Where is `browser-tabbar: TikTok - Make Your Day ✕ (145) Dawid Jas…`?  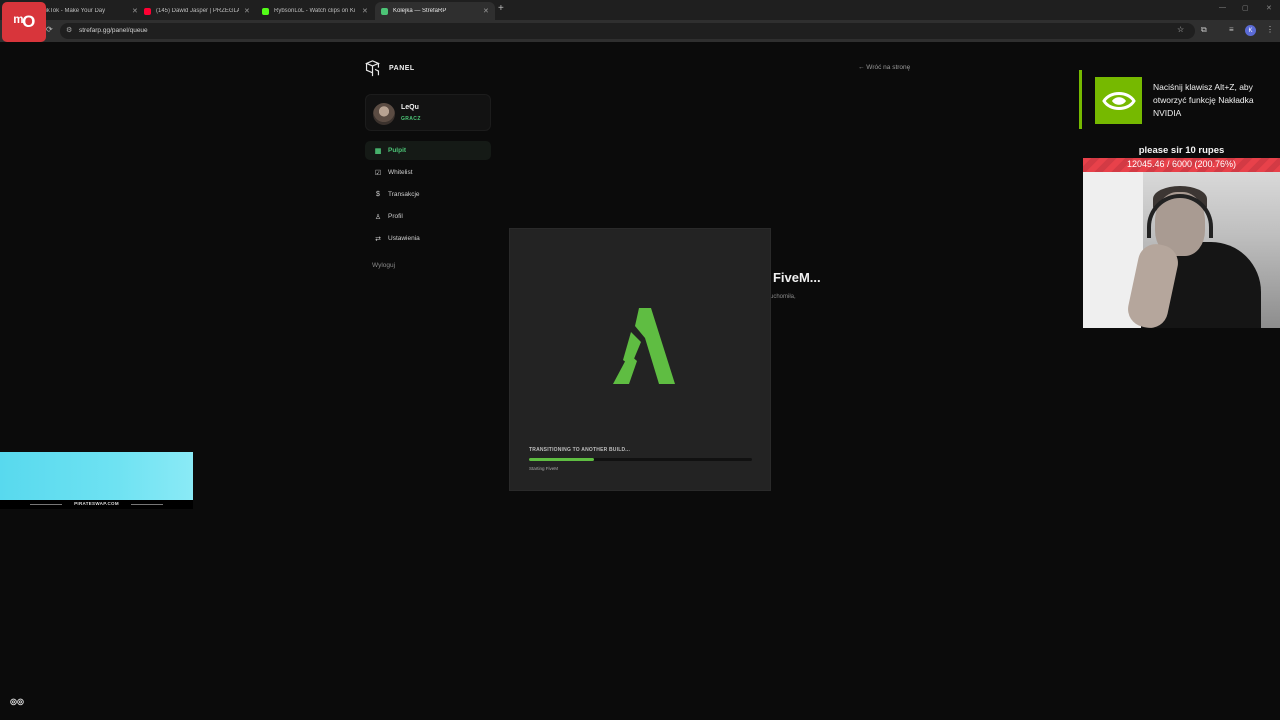 browser-tabbar: TikTok - Make Your Day ✕ (145) Dawid Jas… is located at coordinates (640, 10).